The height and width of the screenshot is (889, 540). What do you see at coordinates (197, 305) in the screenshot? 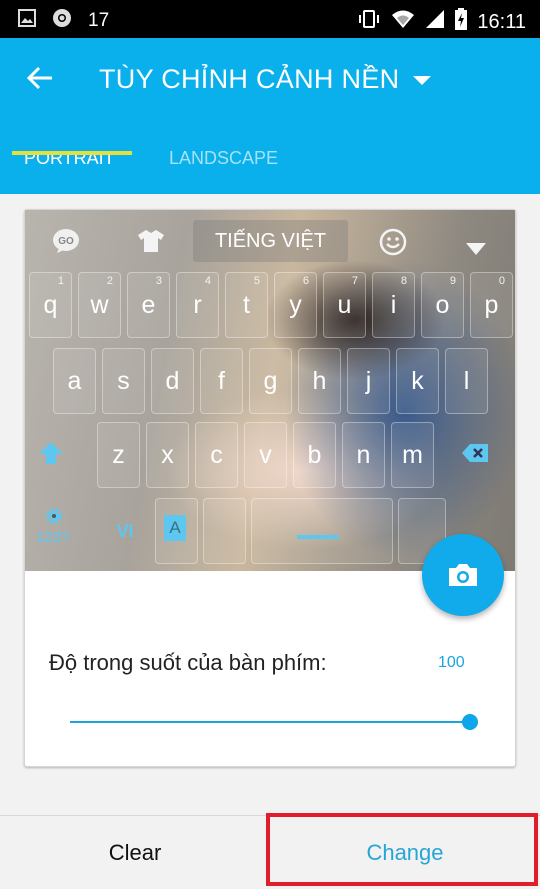
I see `key-label: r` at bounding box center [197, 305].